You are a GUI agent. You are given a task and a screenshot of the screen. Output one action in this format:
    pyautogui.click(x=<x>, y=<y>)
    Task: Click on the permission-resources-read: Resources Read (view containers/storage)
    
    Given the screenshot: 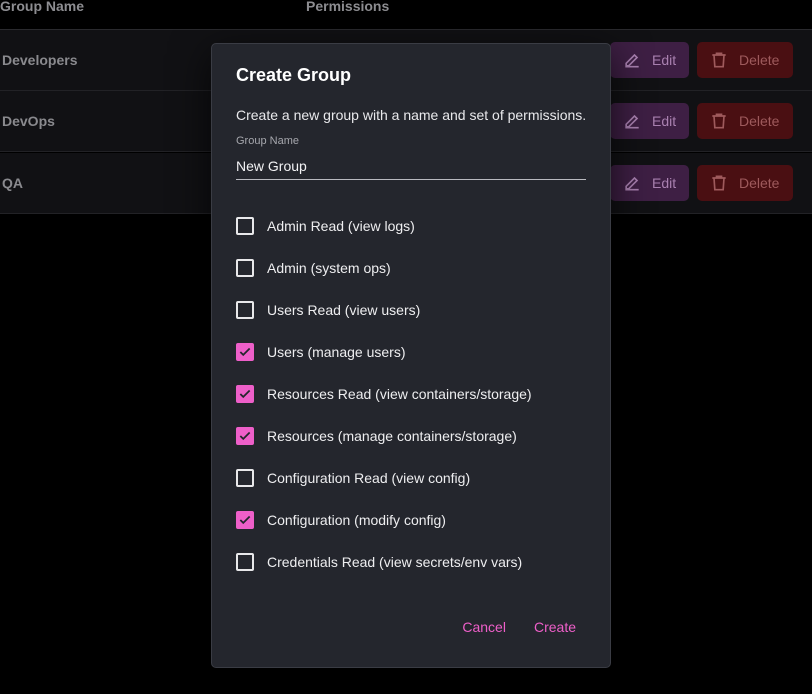 What is the action you would take?
    pyautogui.click(x=416, y=394)
    